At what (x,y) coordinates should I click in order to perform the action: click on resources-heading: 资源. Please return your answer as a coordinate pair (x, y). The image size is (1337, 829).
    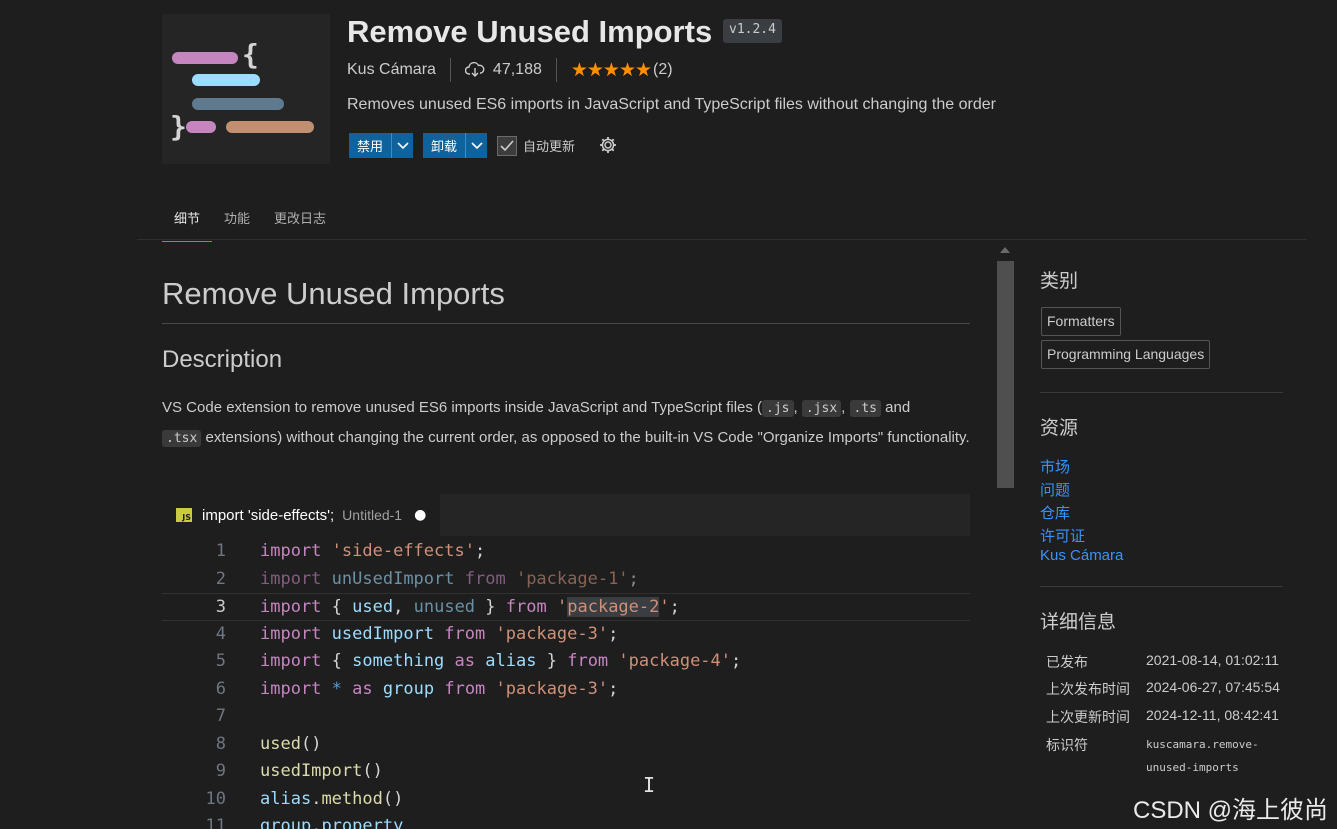
    Looking at the image, I should click on (1059, 428).